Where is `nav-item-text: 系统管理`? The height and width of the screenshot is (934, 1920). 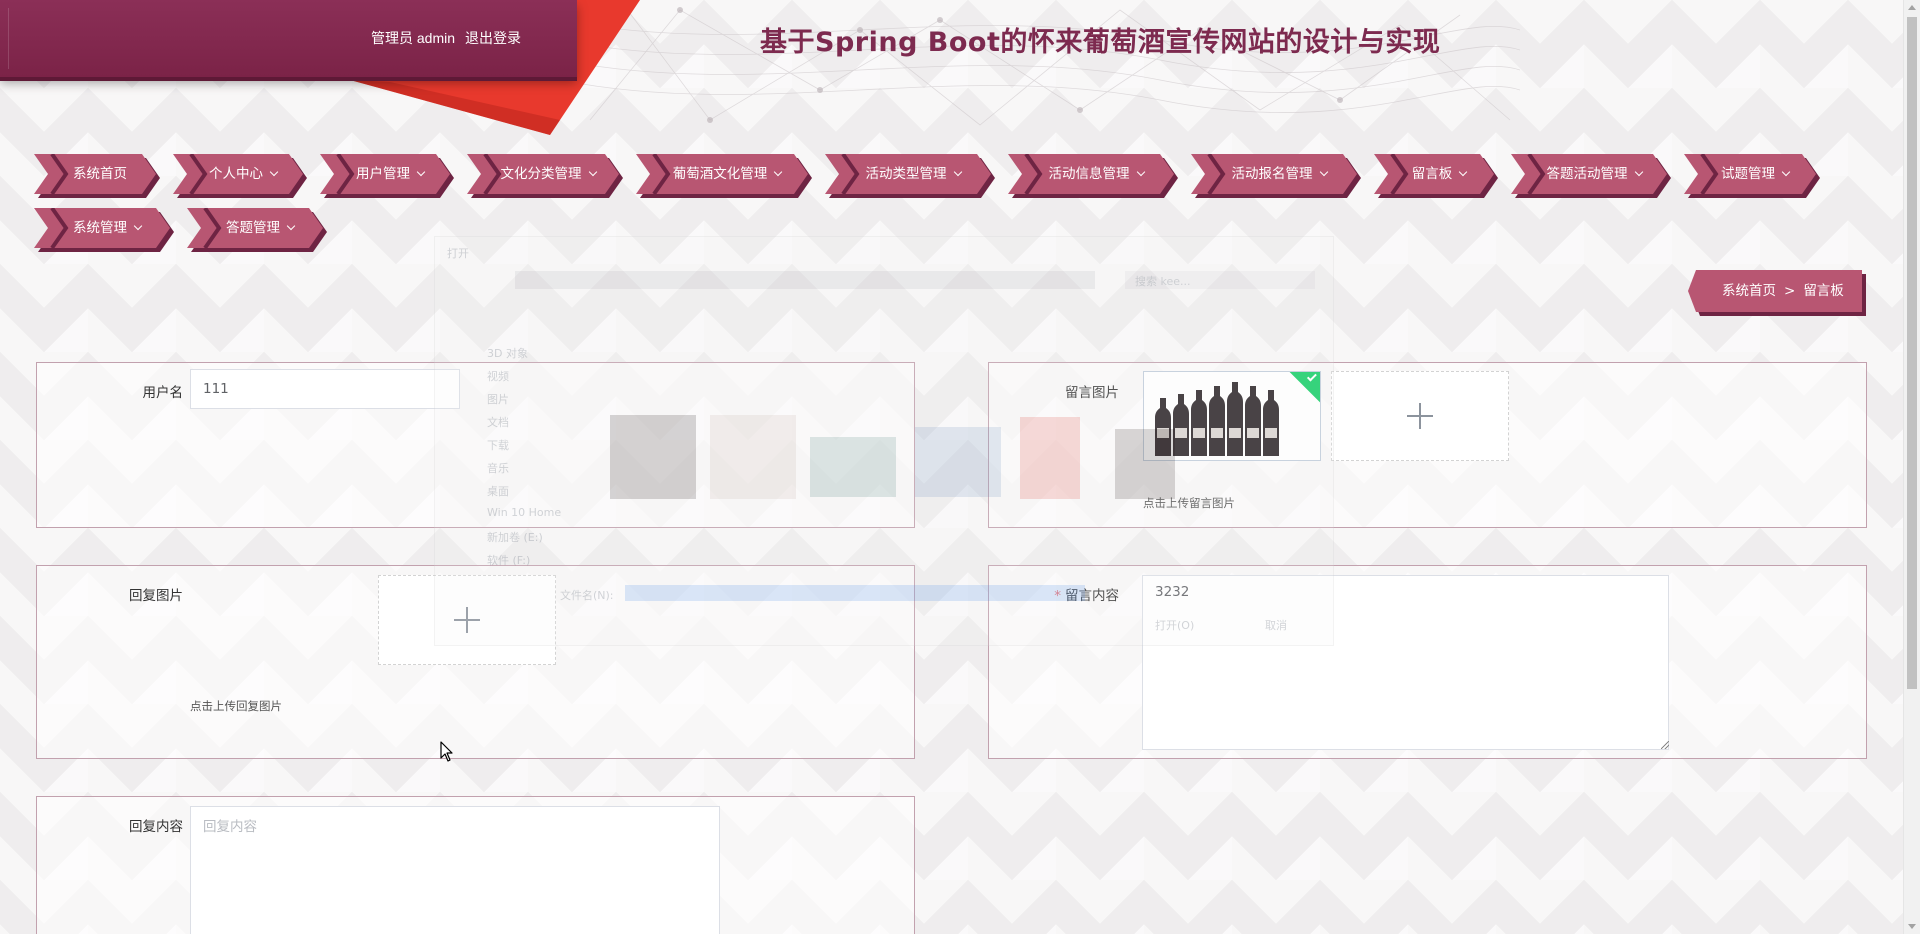
nav-item-text: 系统管理 is located at coordinates (100, 228).